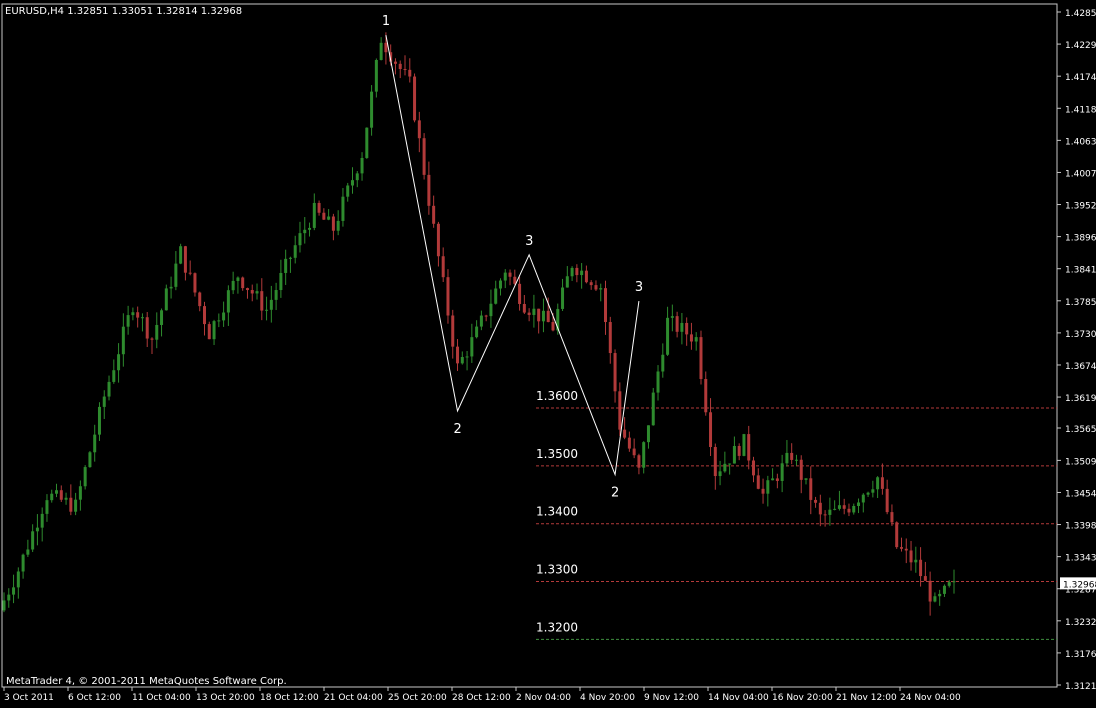 This screenshot has width=1096, height=708. What do you see at coordinates (417, 698) in the screenshot?
I see `x-tick-label: 25 Oct 20:00` at bounding box center [417, 698].